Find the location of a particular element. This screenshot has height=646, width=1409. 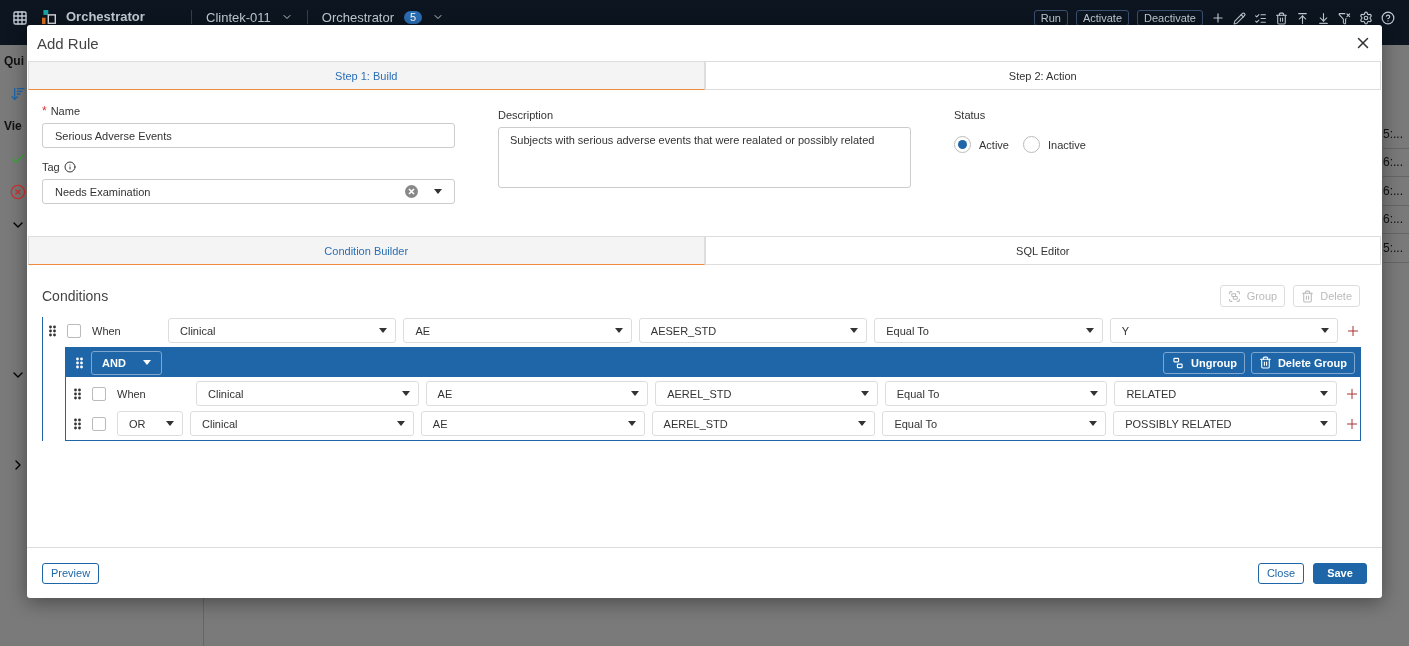

add-icon is located at coordinates (1218, 18).